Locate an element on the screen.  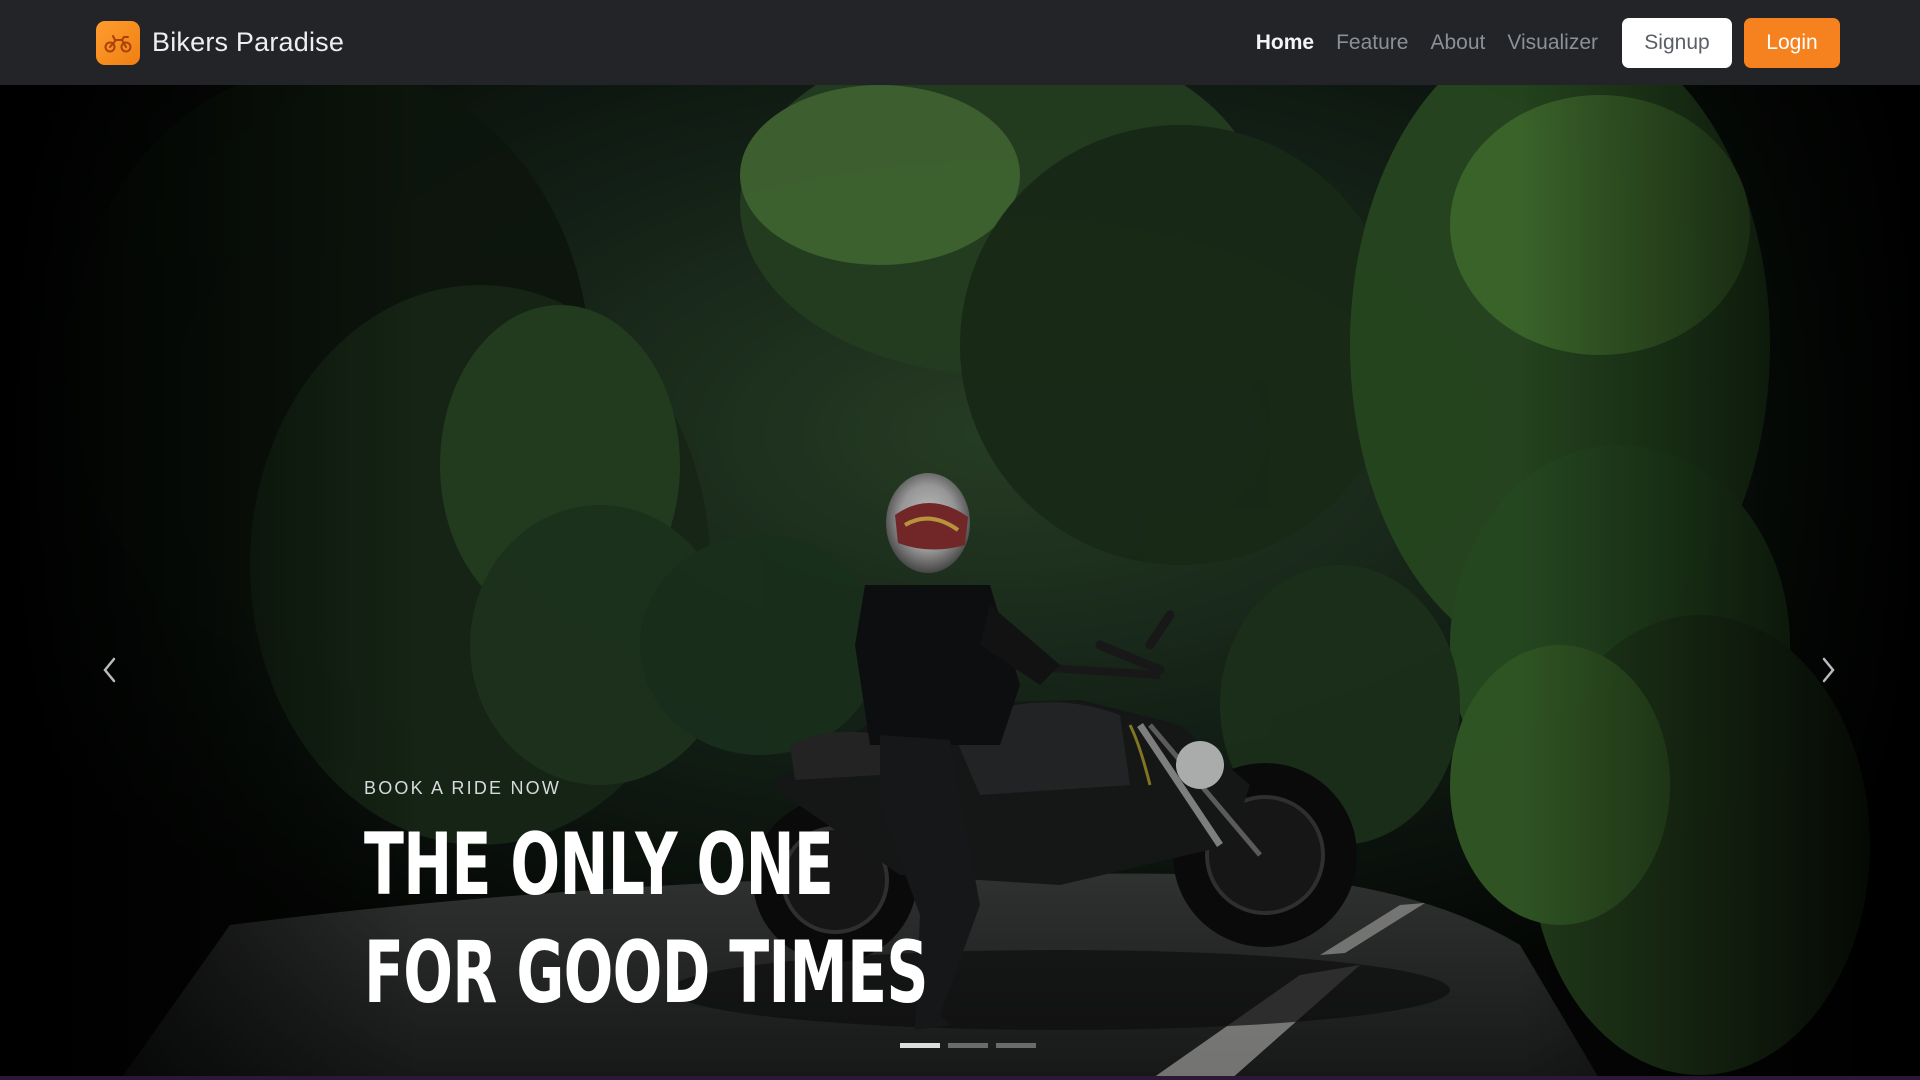
carousel-prev-button is located at coordinates (110, 670).